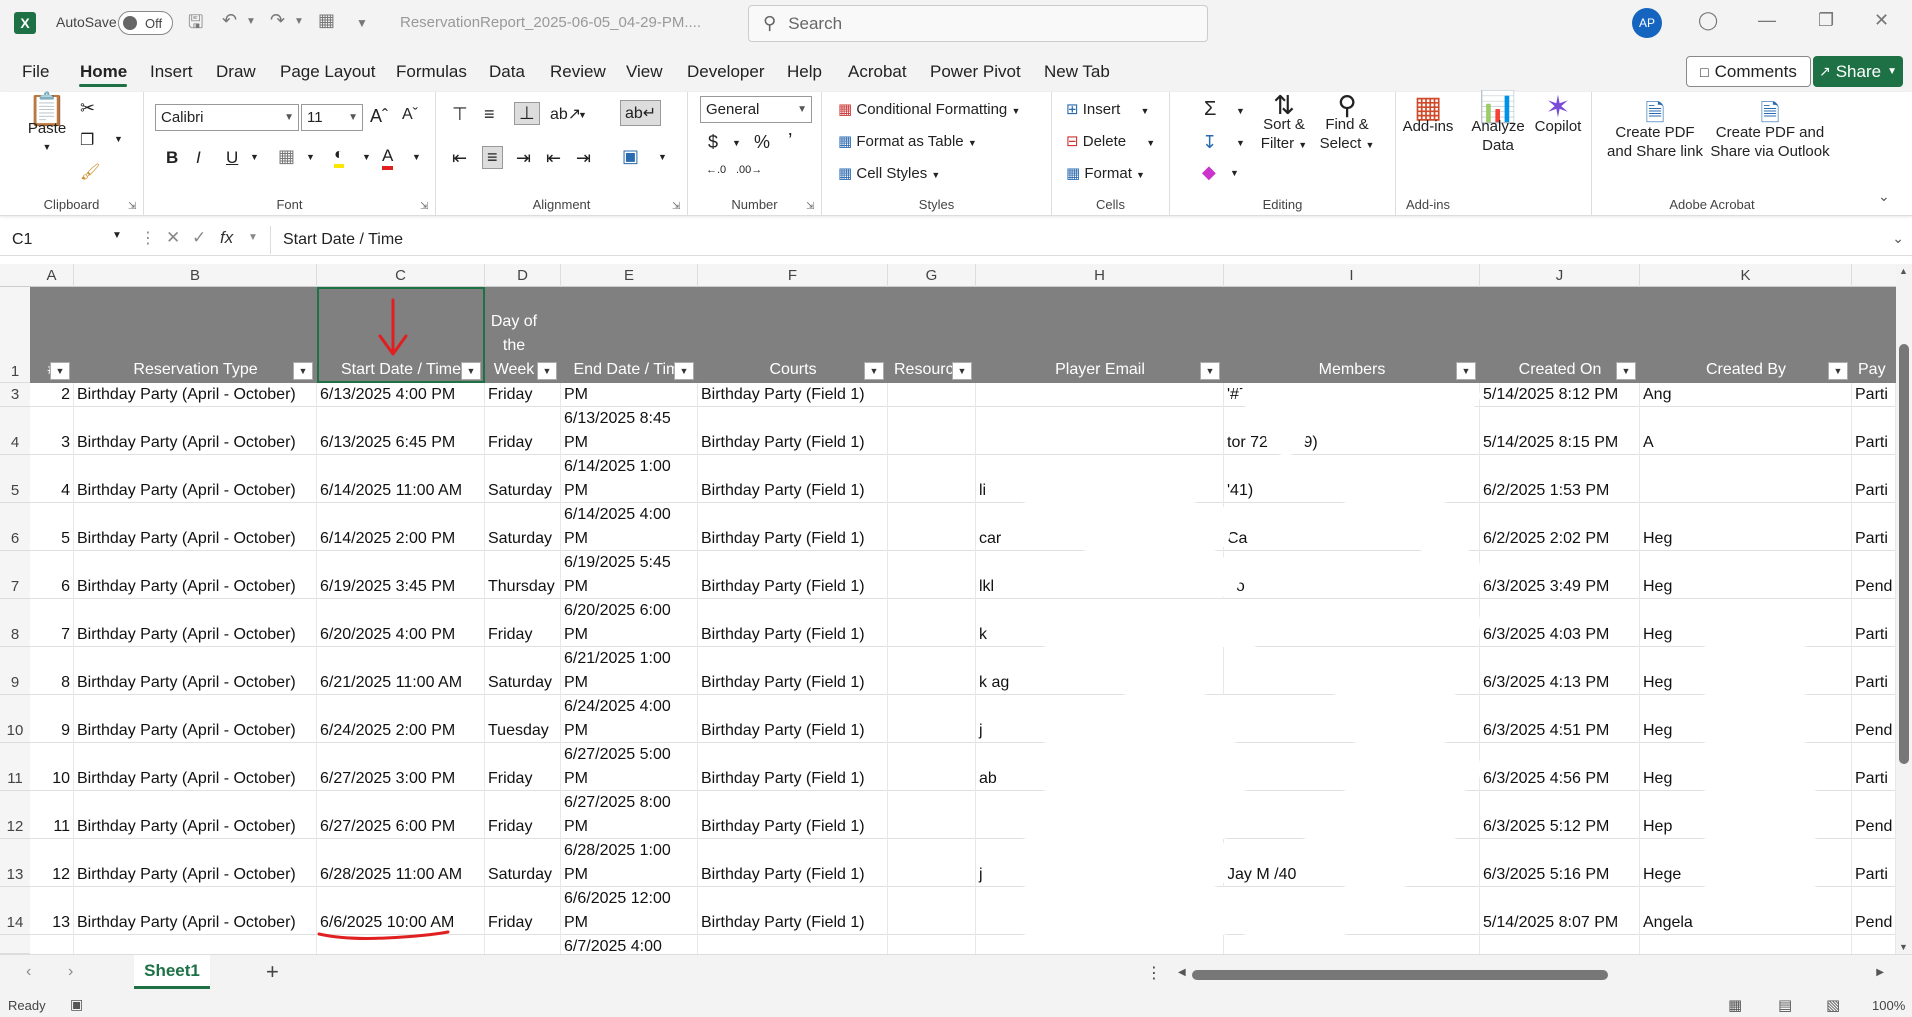 The width and height of the screenshot is (1912, 1017). What do you see at coordinates (226, 238) in the screenshot?
I see `insert-function-icon: fx` at bounding box center [226, 238].